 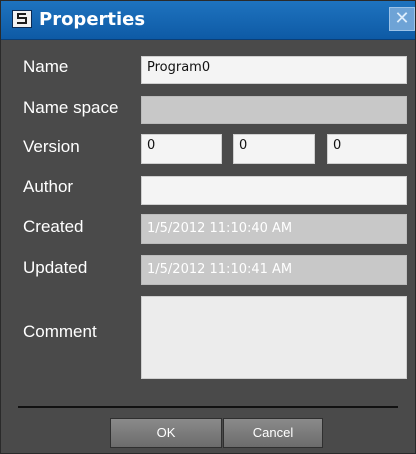 What do you see at coordinates (402, 19) in the screenshot?
I see `close-button: ✕` at bounding box center [402, 19].